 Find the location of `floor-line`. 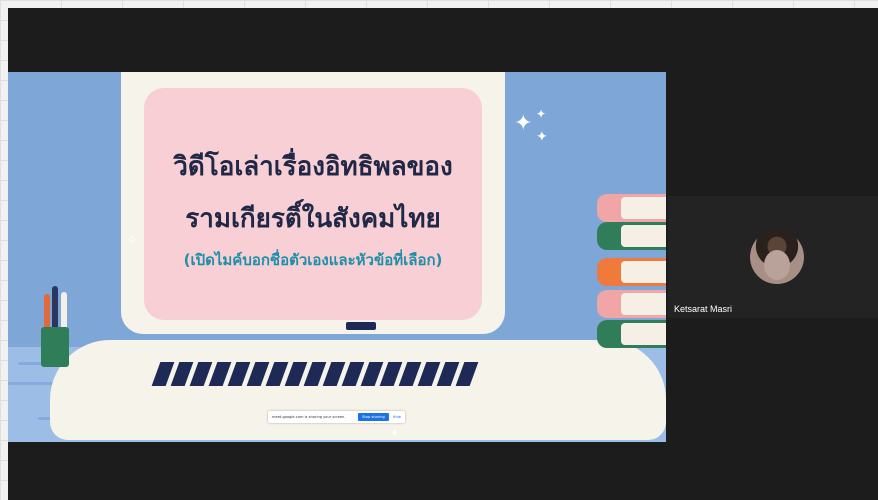

floor-line is located at coordinates (33, 383).